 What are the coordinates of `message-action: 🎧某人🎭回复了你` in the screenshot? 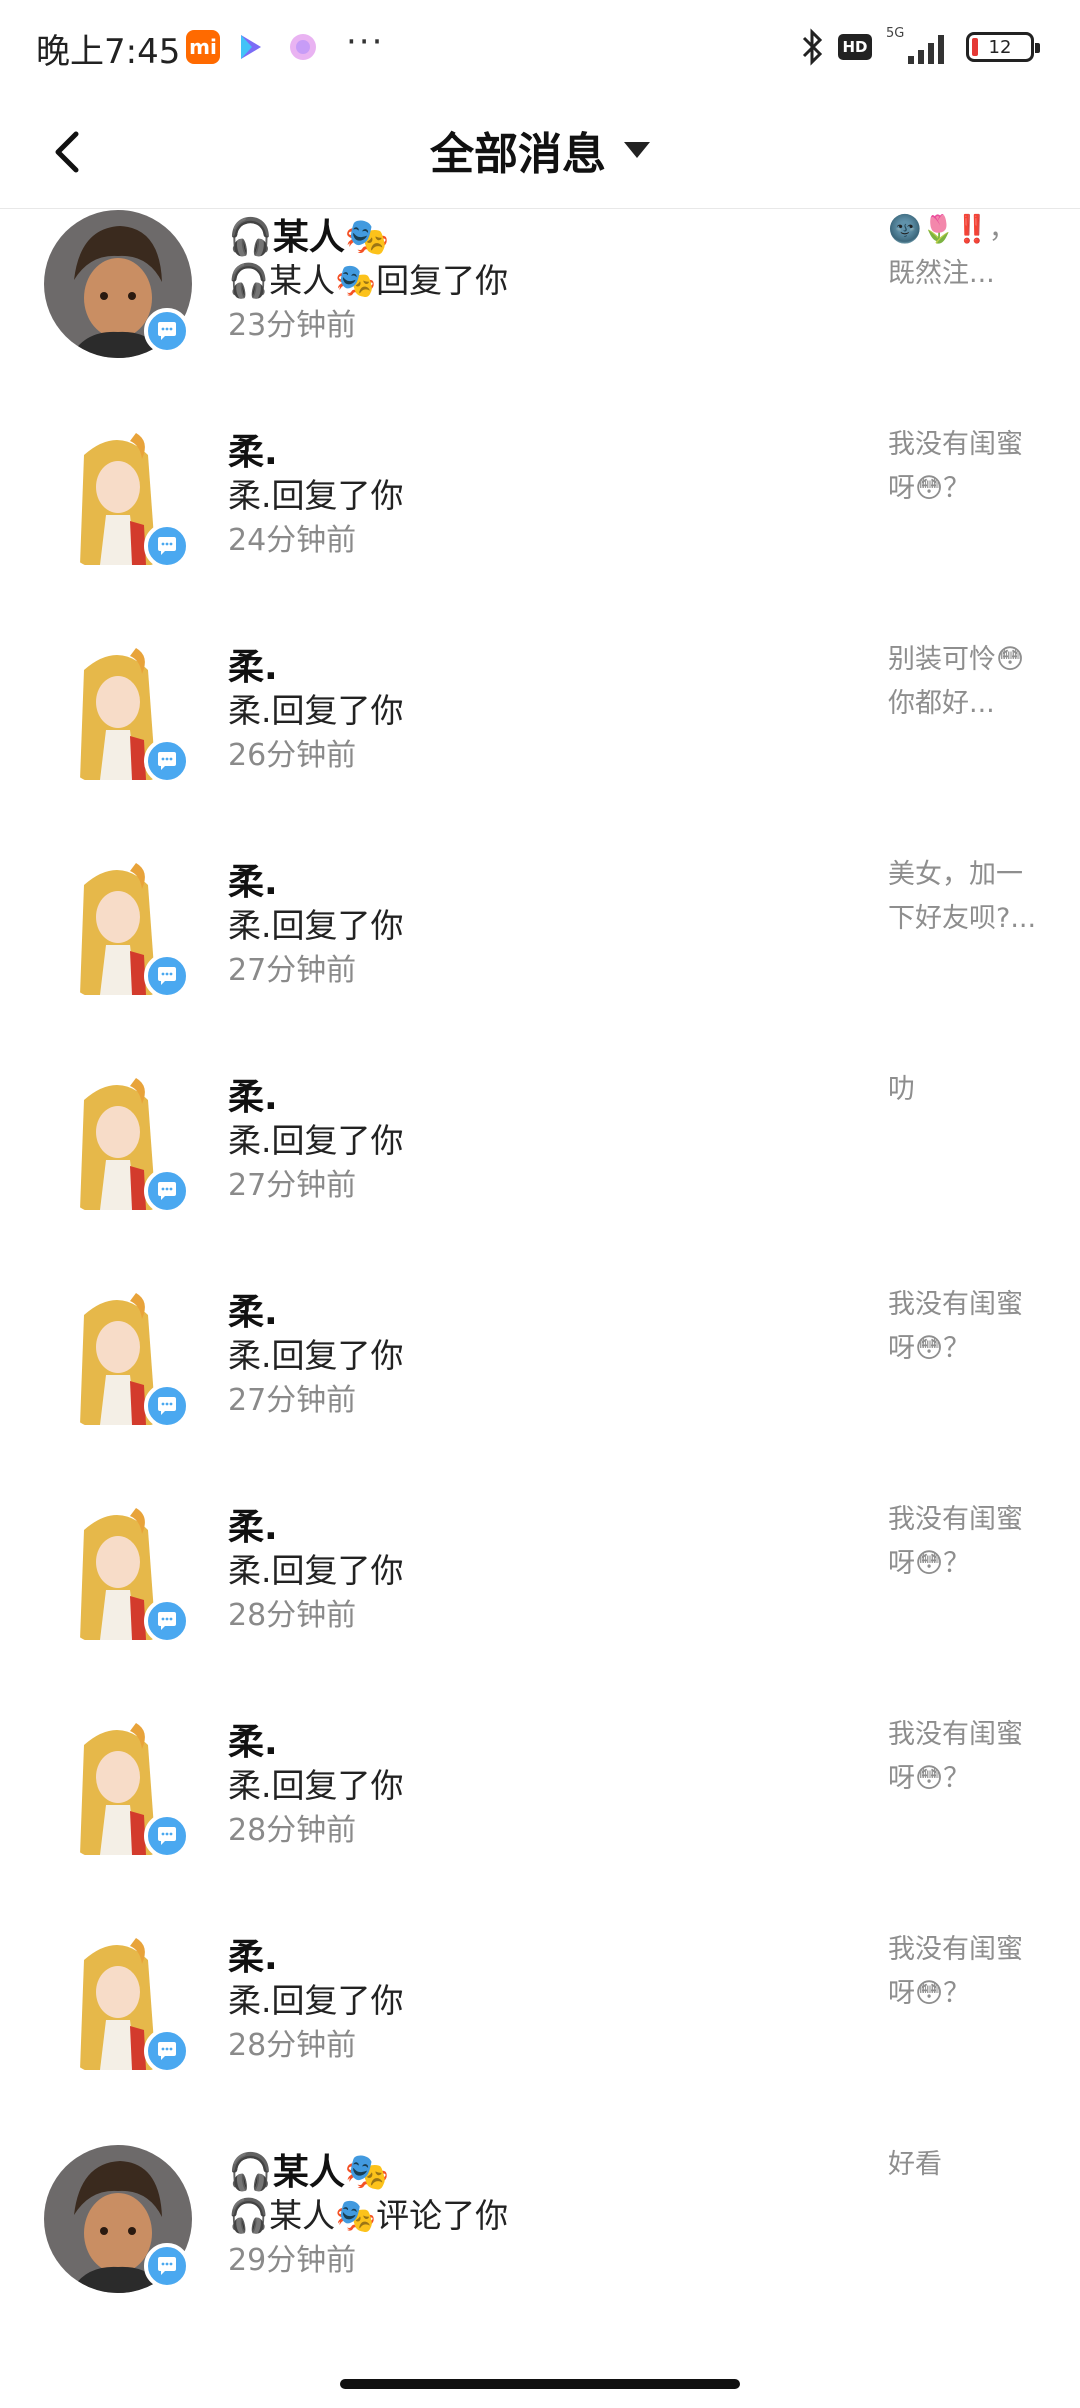 It's located at (368, 280).